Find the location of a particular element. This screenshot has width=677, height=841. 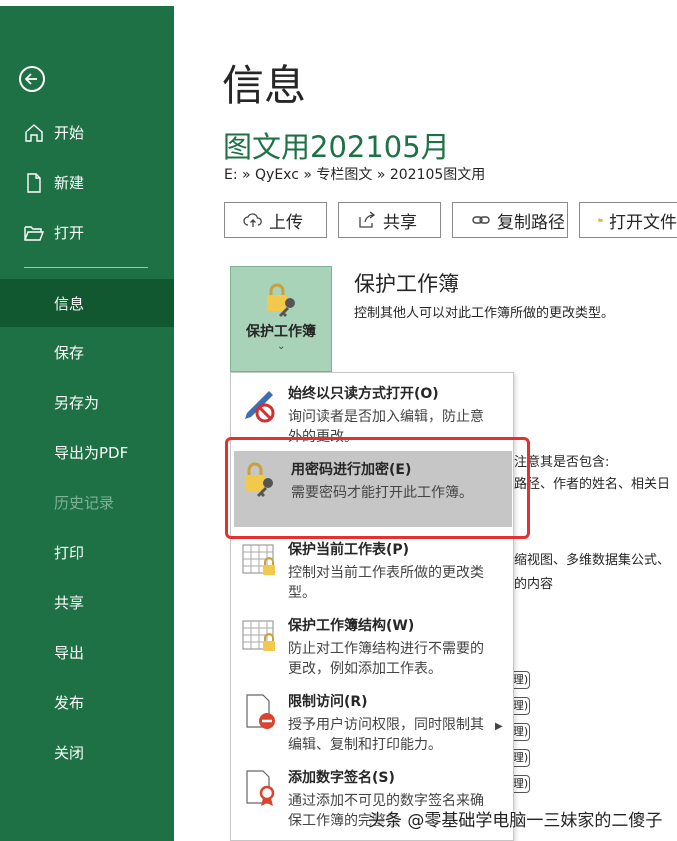

nav-share: 共享 is located at coordinates (87, 602).